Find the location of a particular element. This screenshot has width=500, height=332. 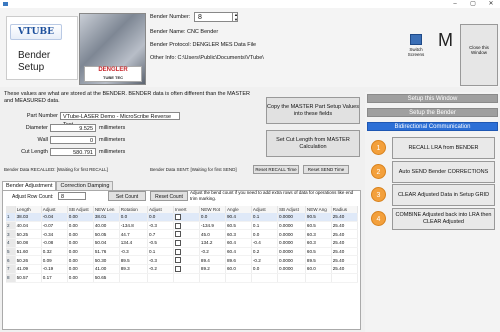

grid-cell: -0.2 is located at coordinates (161, 269).